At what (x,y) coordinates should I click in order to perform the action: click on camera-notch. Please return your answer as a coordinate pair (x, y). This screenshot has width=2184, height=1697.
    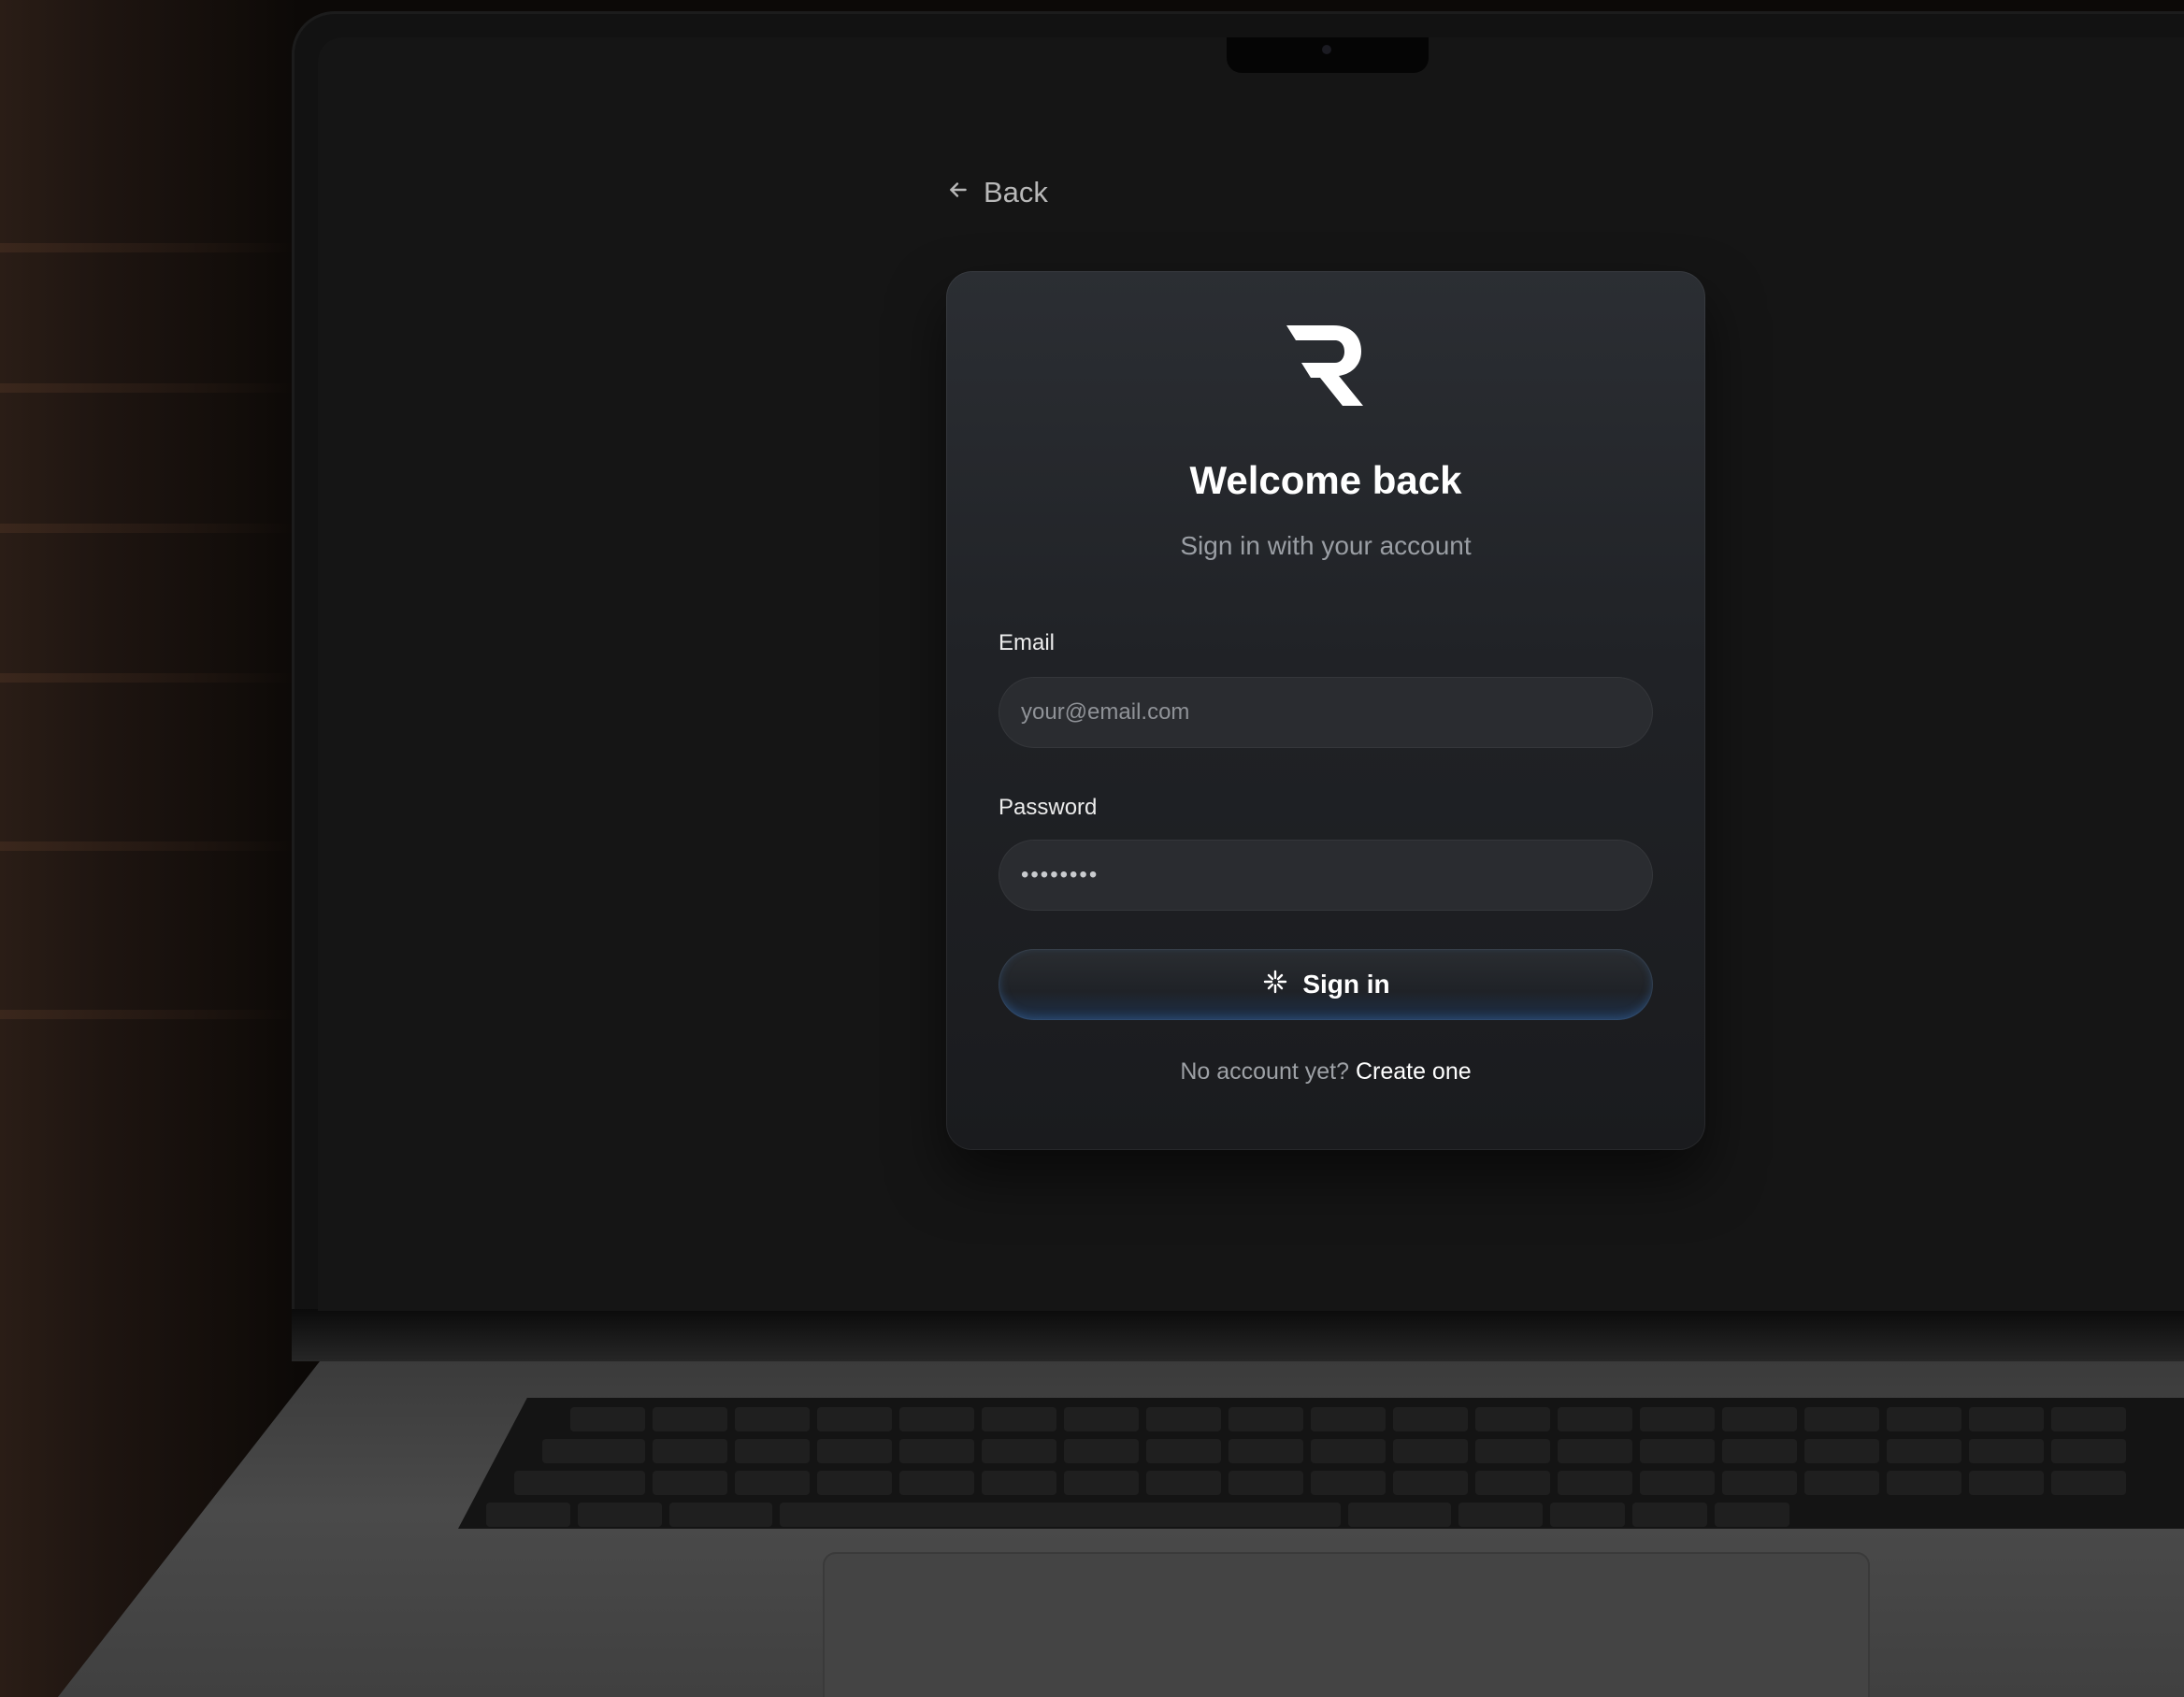
    Looking at the image, I should click on (1328, 55).